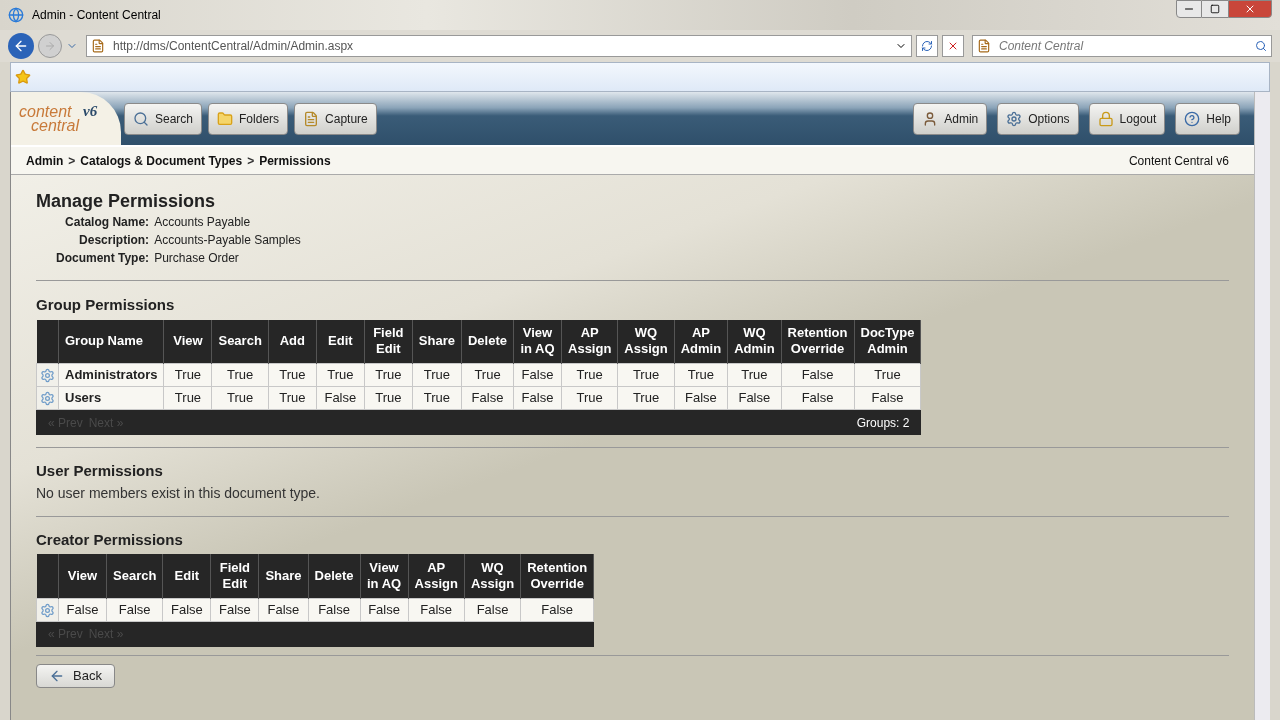  I want to click on section-title: Creator Permissions, so click(110, 539).